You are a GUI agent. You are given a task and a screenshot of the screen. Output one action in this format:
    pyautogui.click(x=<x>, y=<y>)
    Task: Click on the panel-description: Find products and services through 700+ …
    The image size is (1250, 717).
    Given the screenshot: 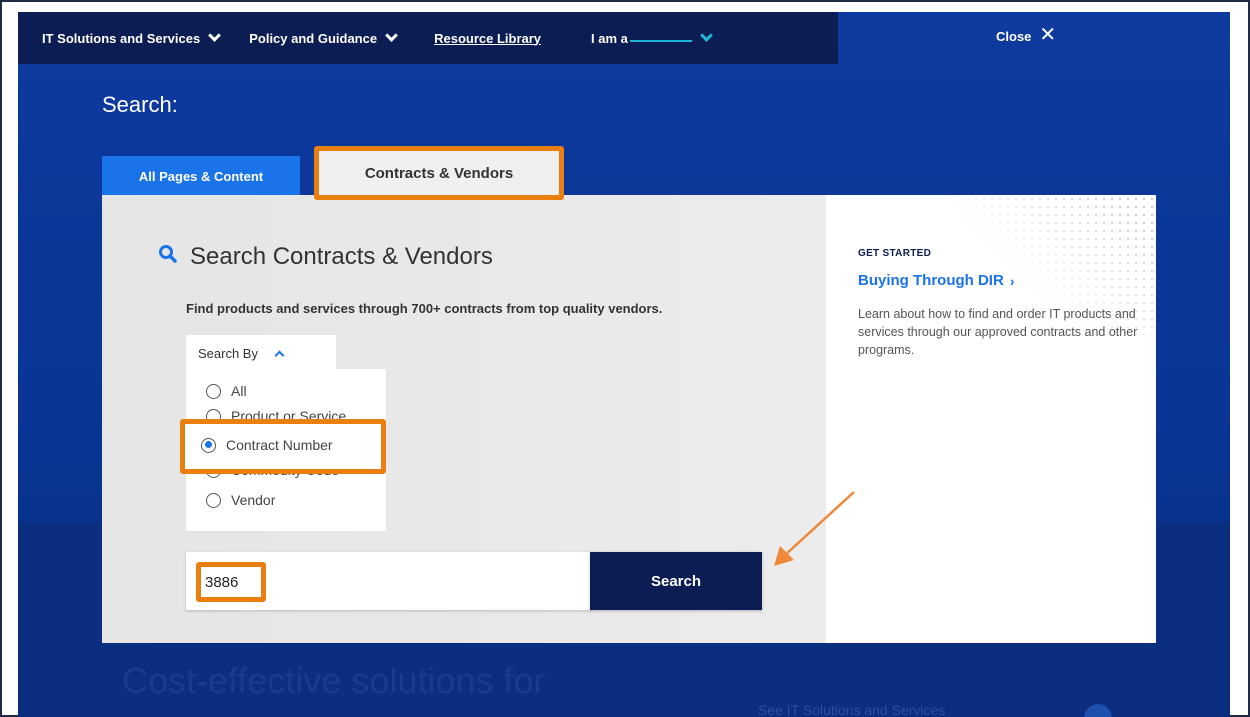 What is the action you would take?
    pyautogui.click(x=424, y=308)
    